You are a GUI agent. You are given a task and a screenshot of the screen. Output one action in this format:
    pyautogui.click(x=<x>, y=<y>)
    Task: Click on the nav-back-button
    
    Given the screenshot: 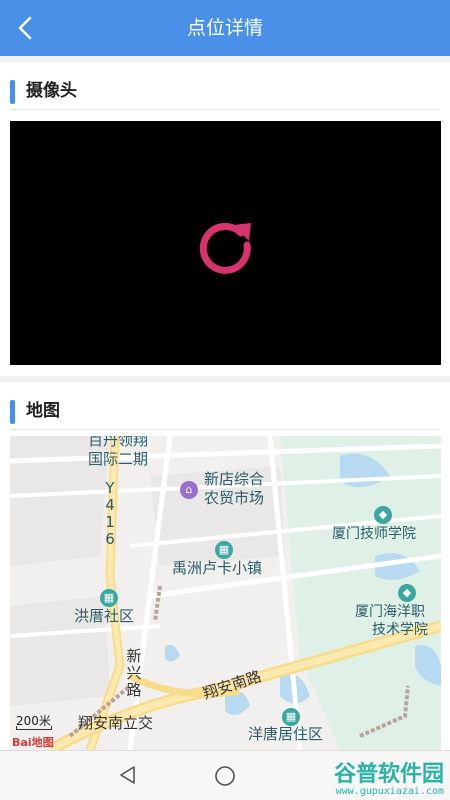 What is the action you would take?
    pyautogui.click(x=128, y=777)
    